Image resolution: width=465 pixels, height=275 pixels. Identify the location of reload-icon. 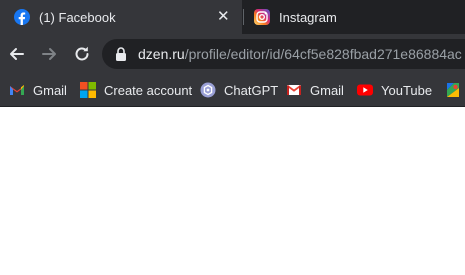
(82, 54).